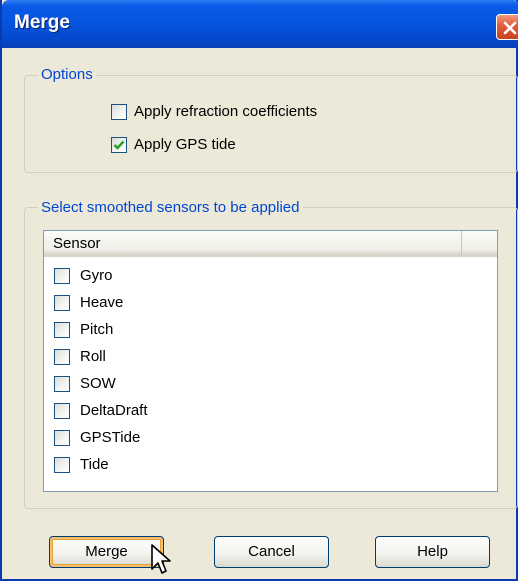 The height and width of the screenshot is (581, 518). Describe the element at coordinates (226, 111) in the screenshot. I see `apply-refraction-label: Apply refraction coefficients` at that location.